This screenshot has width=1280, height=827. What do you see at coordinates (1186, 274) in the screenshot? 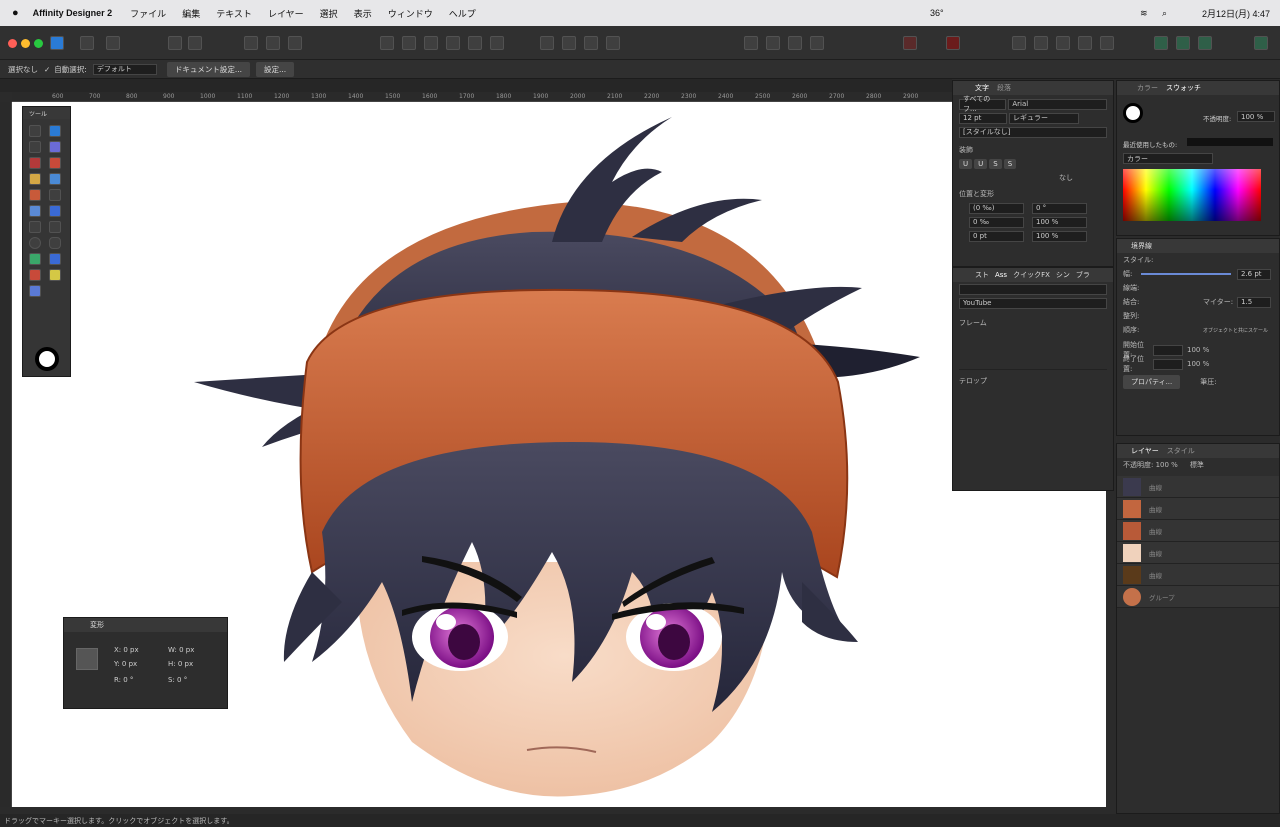
I see `stroke-width-slider` at bounding box center [1186, 274].